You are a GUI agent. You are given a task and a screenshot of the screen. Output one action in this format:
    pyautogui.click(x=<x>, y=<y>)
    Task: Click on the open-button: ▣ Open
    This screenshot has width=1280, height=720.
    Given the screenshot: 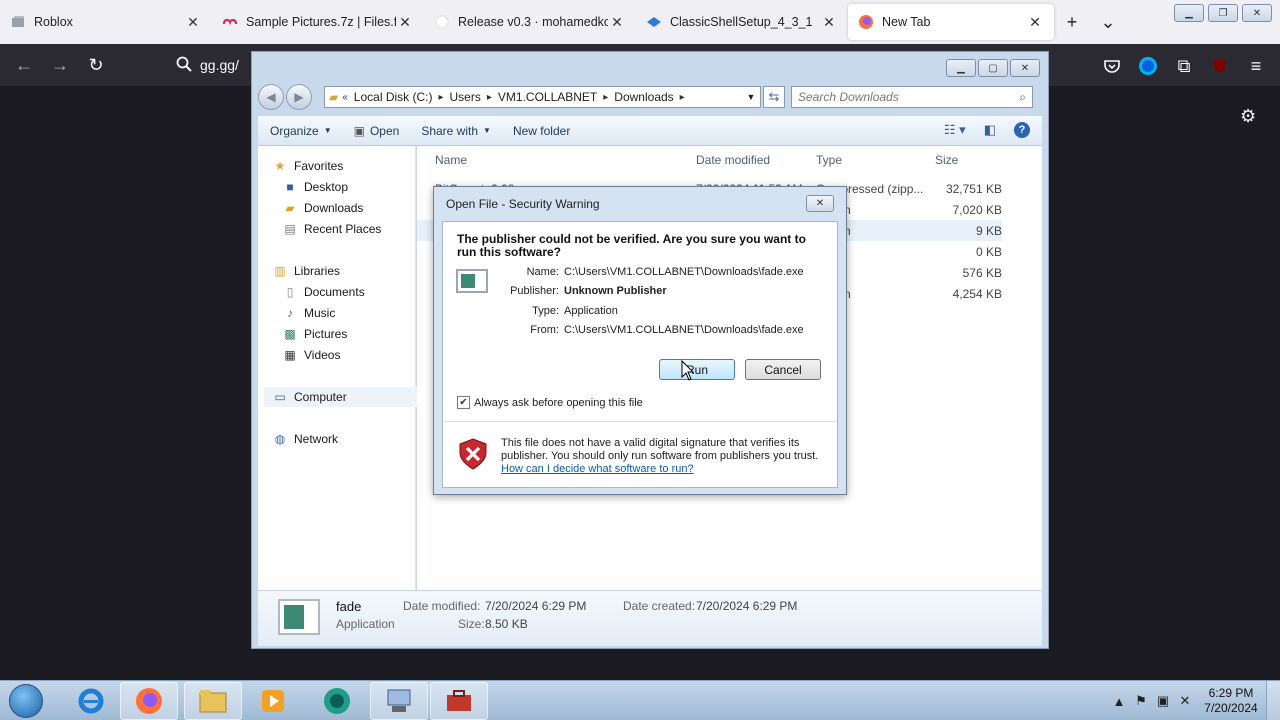 What is the action you would take?
    pyautogui.click(x=377, y=131)
    